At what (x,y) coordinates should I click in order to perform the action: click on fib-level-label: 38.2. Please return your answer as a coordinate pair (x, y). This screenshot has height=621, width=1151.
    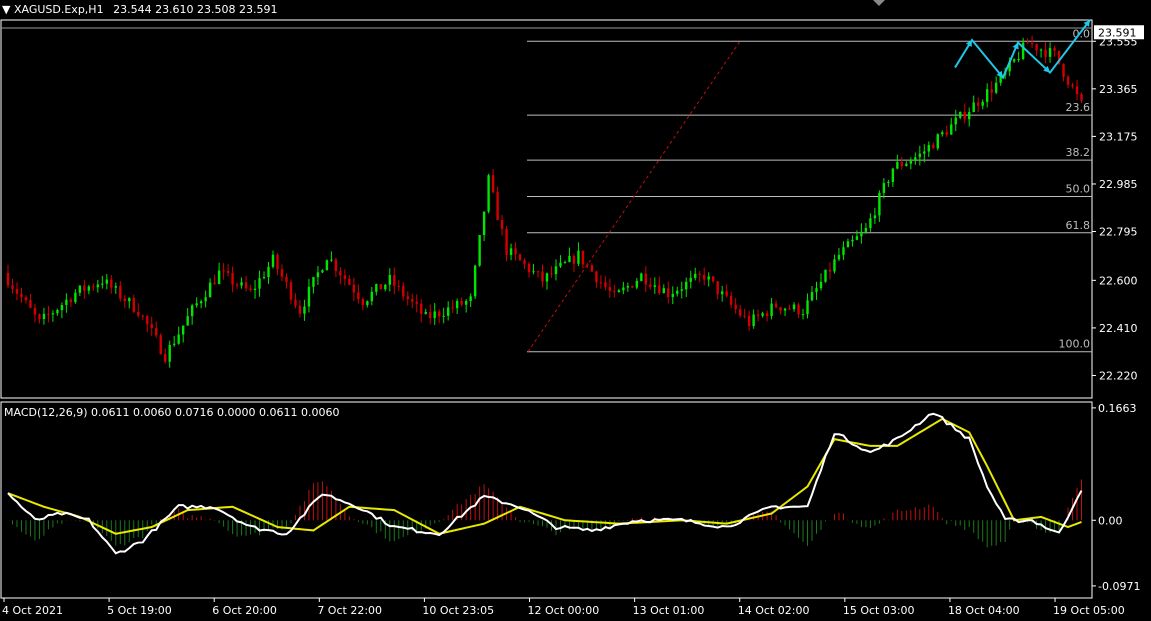
    Looking at the image, I should click on (1078, 152).